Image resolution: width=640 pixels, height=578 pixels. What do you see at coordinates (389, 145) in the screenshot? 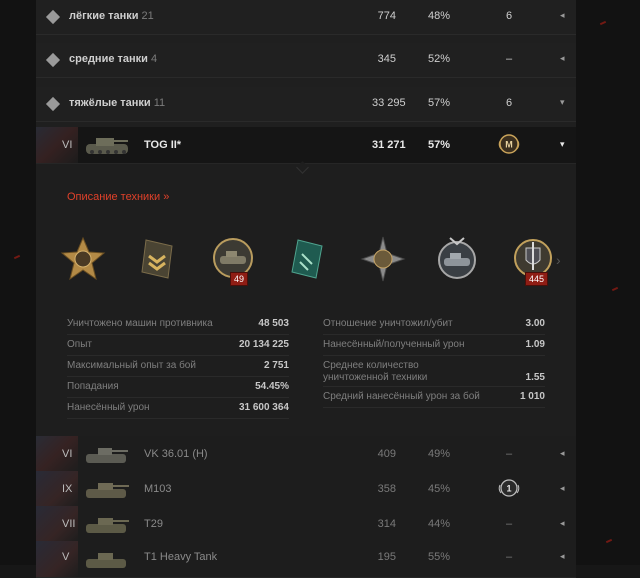
I see `battles-value: 31 271` at bounding box center [389, 145].